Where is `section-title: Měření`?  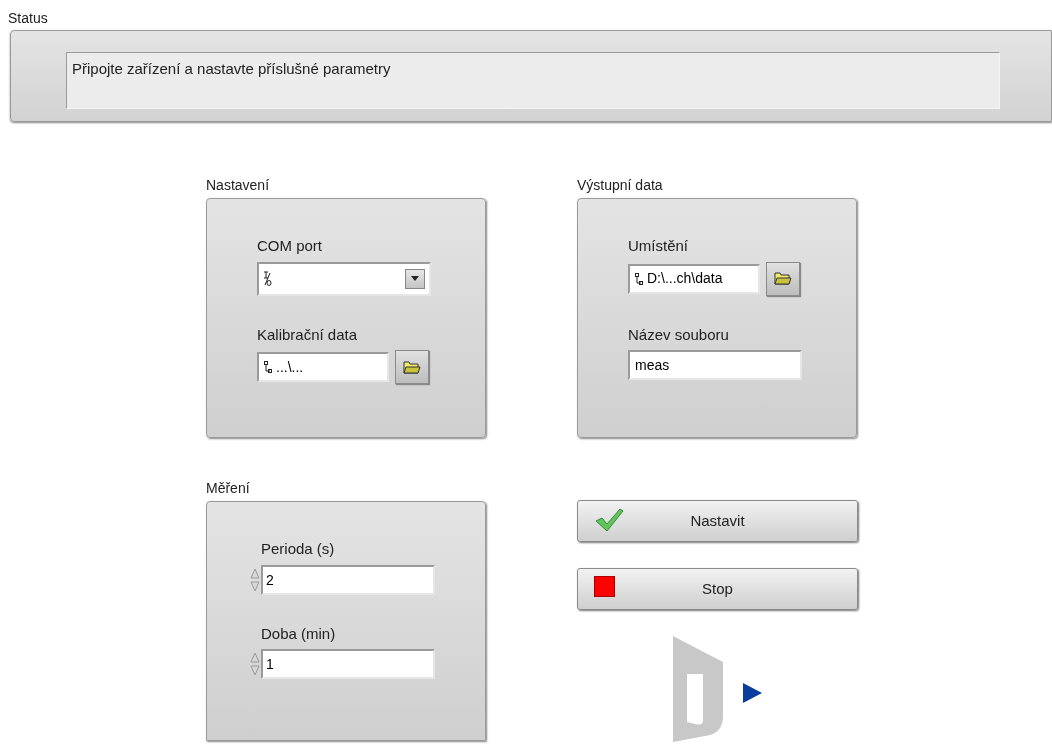
section-title: Měření is located at coordinates (228, 487).